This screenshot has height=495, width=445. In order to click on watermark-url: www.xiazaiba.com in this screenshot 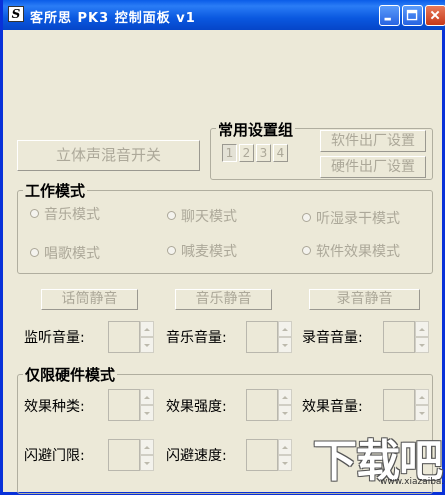, I will do `click(412, 482)`.